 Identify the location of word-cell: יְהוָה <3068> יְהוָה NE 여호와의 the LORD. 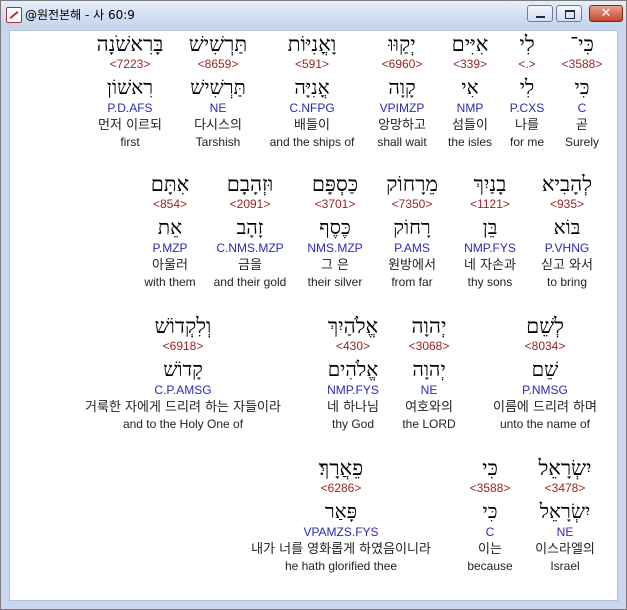
(429, 372).